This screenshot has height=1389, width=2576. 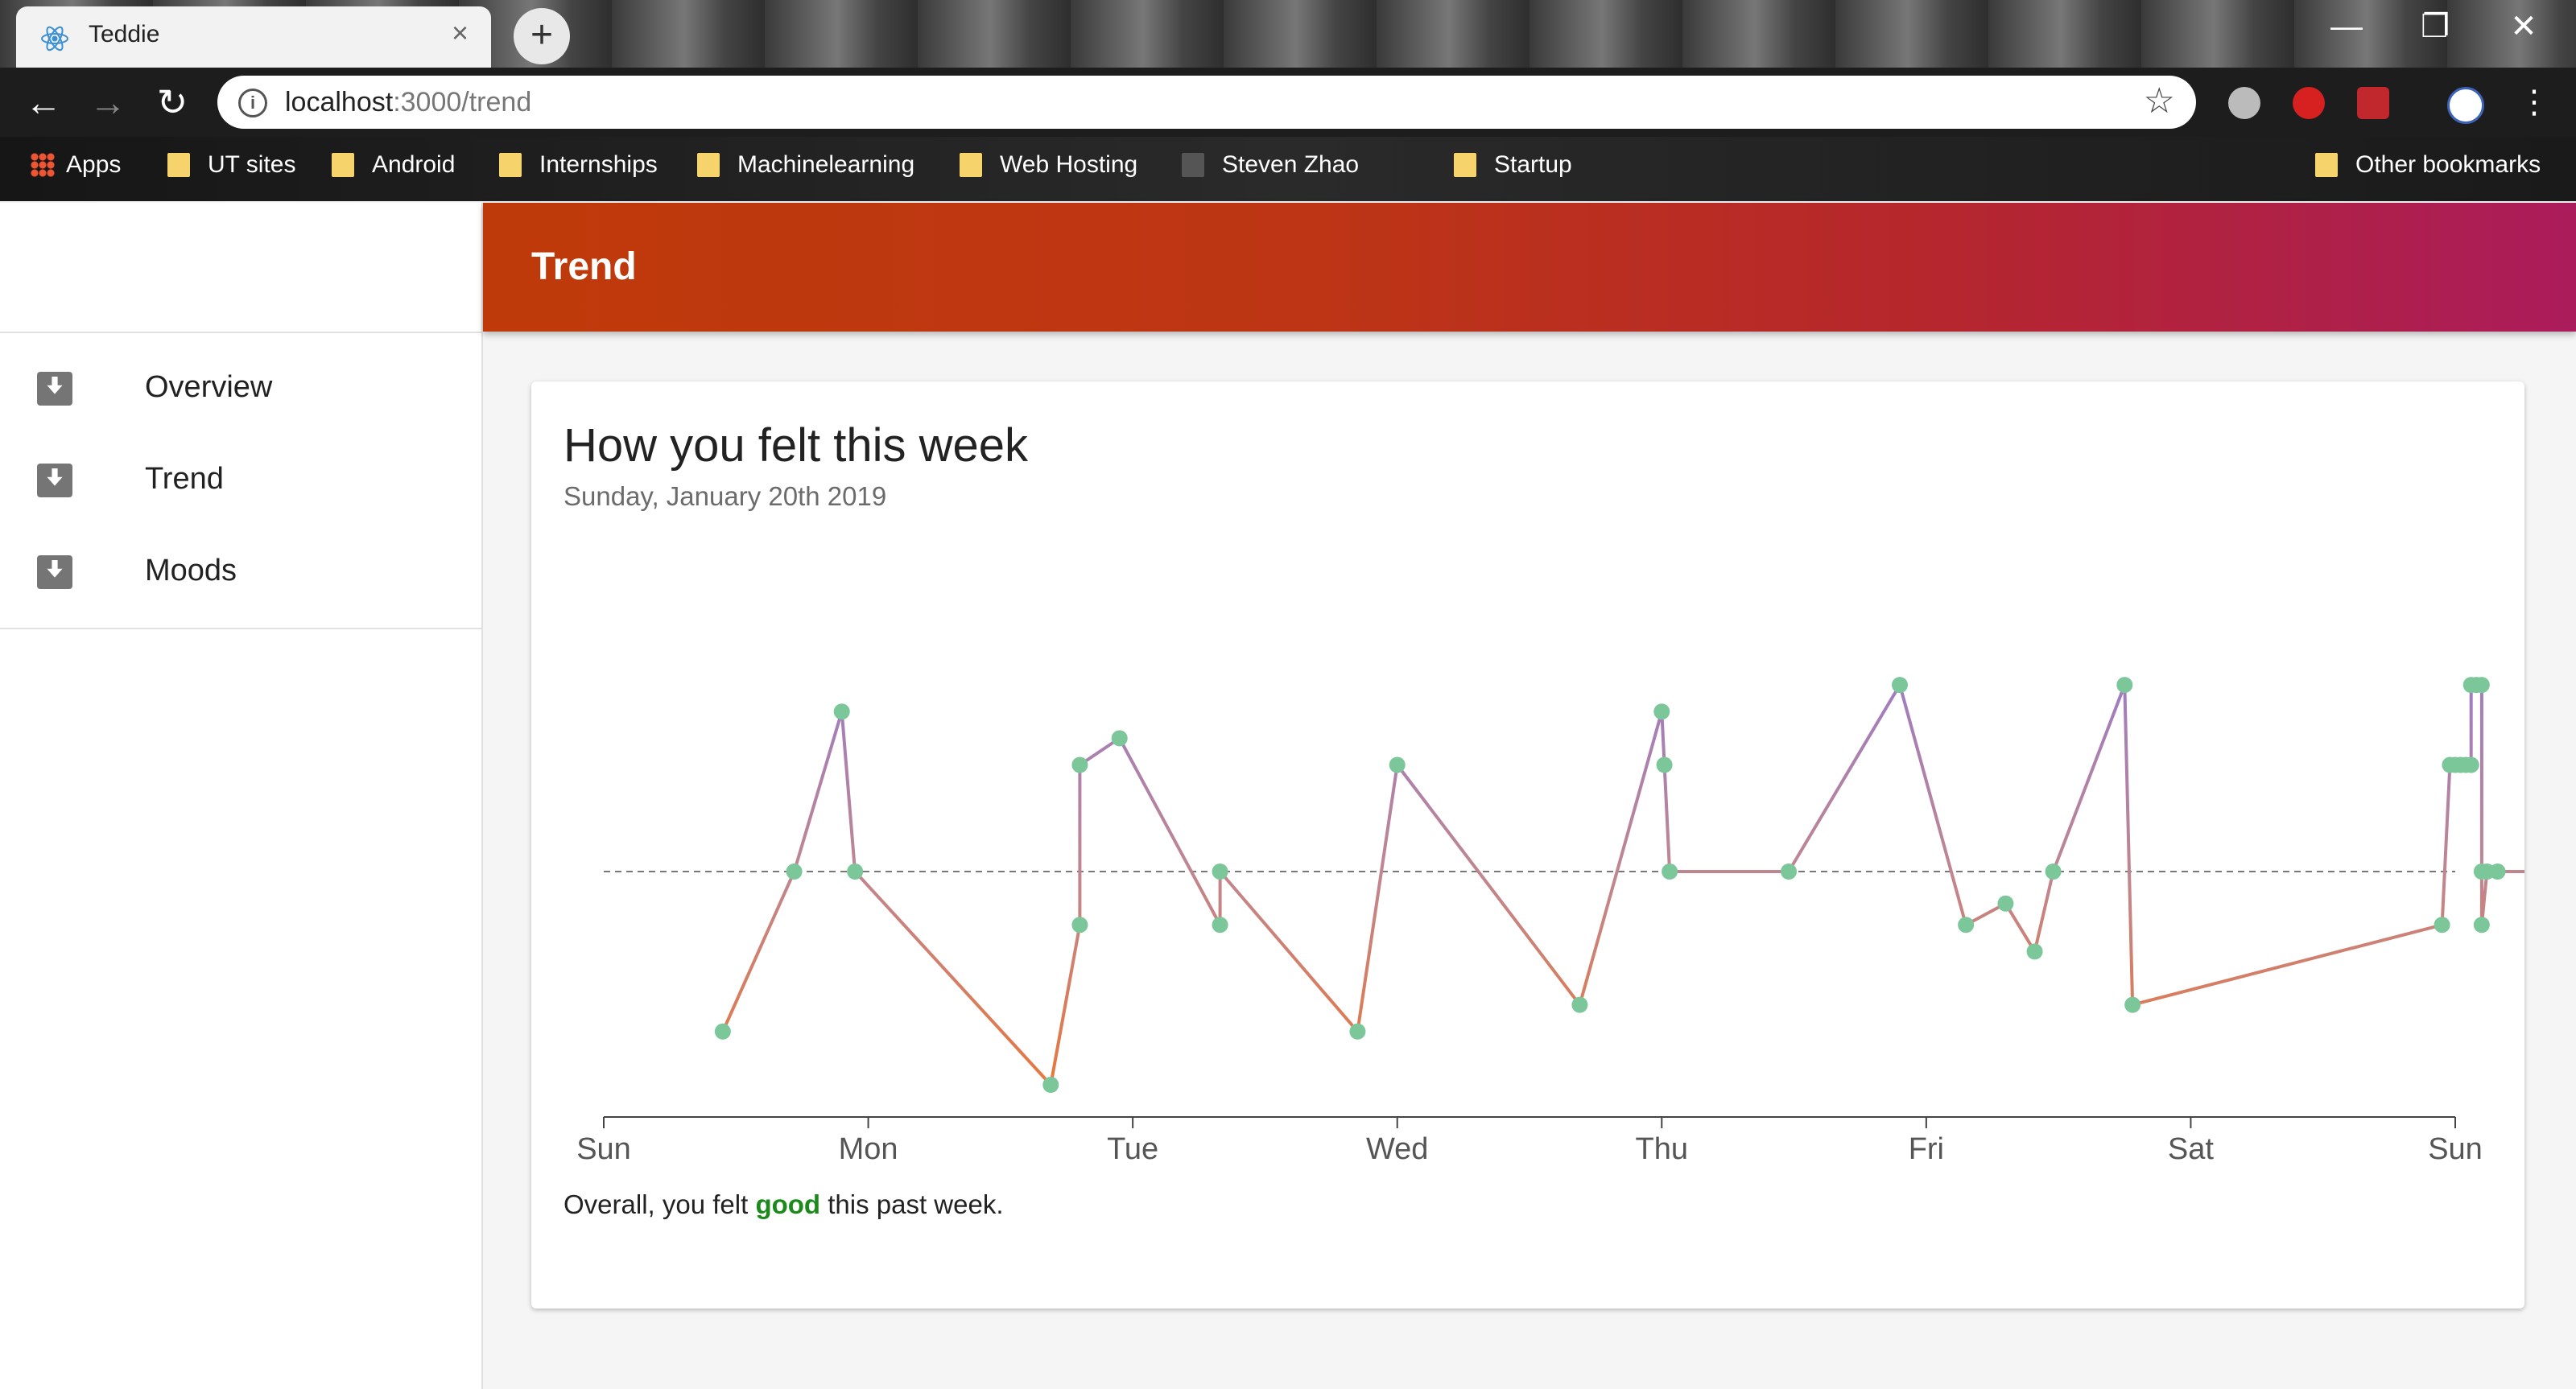 What do you see at coordinates (584, 266) in the screenshot?
I see `page-title: Trend` at bounding box center [584, 266].